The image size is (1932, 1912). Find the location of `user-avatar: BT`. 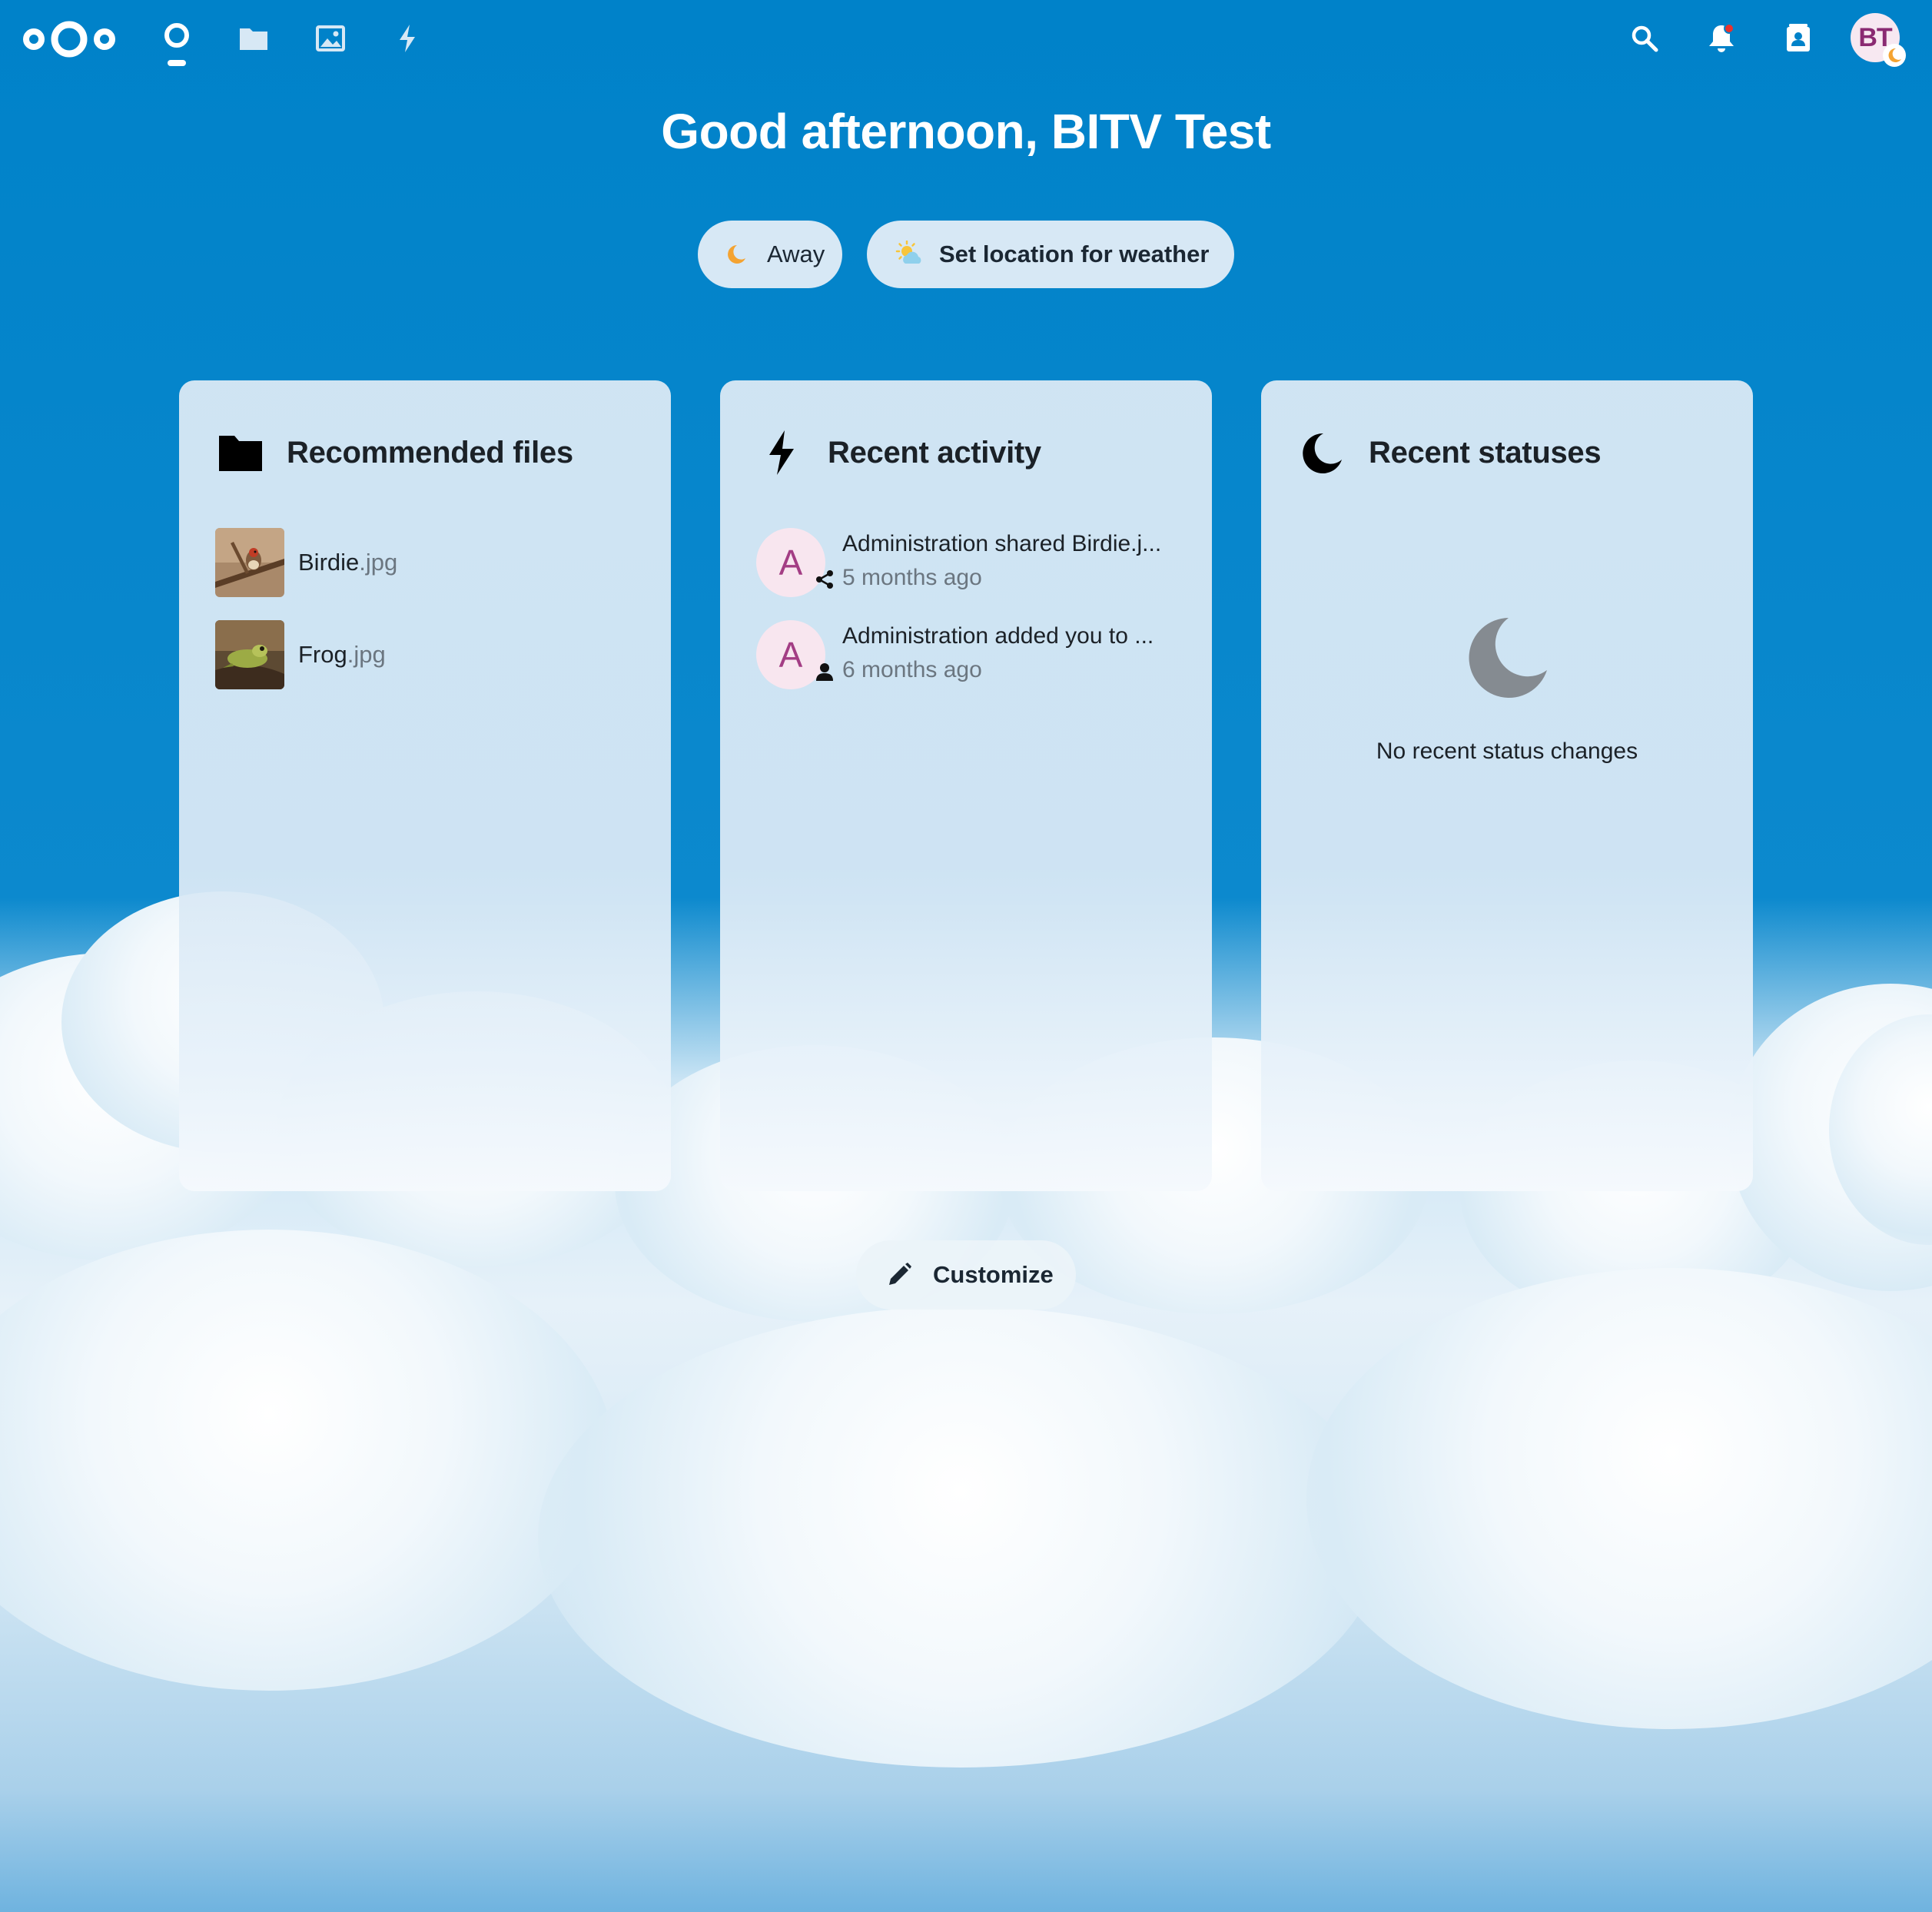

user-avatar: BT is located at coordinates (1878, 40).